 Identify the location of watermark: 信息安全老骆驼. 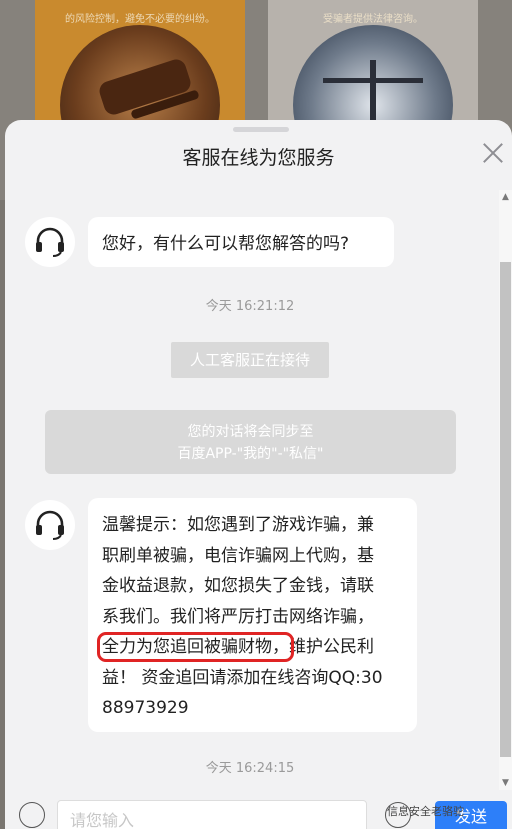
(425, 811).